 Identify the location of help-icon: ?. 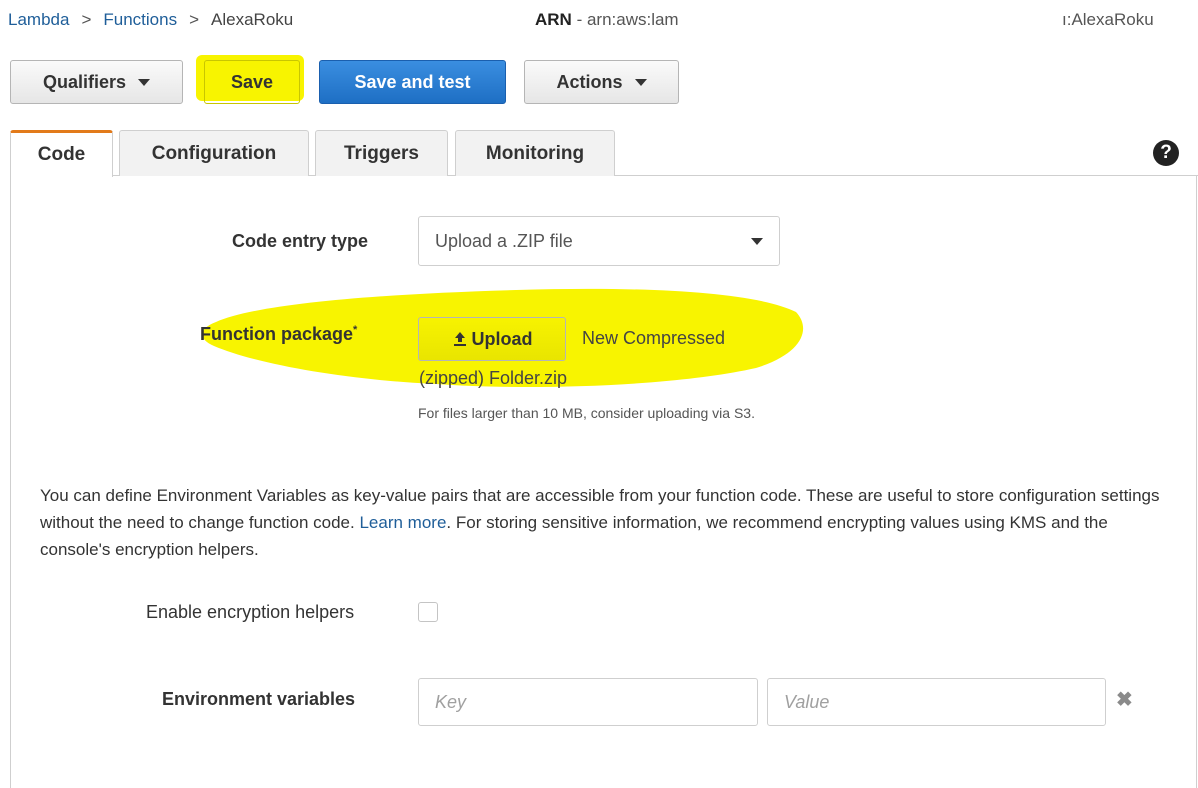
(1166, 153).